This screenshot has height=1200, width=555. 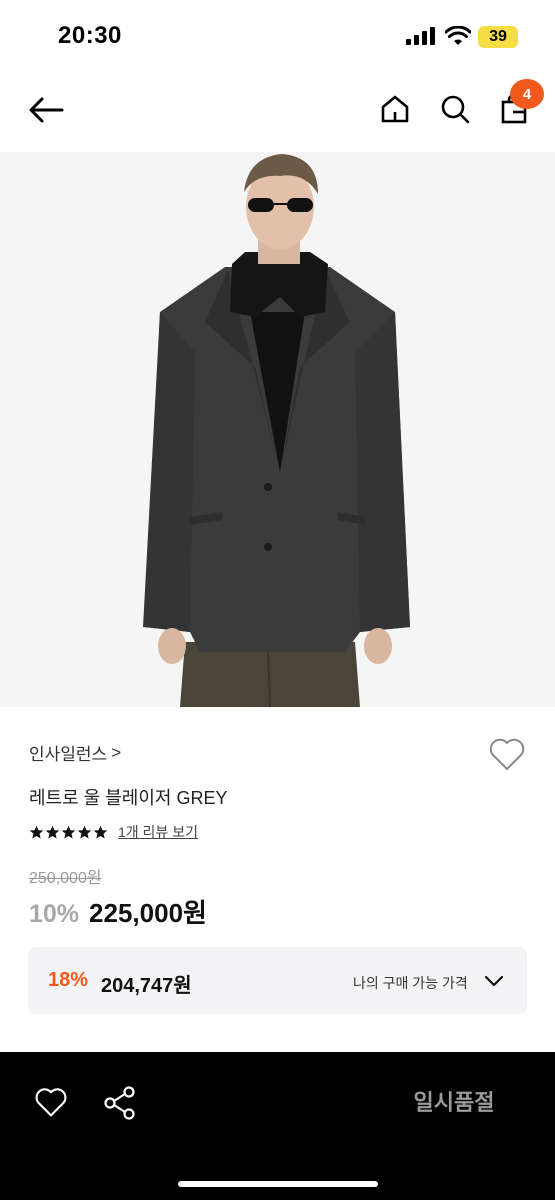 I want to click on battery-level: 39, so click(x=498, y=36).